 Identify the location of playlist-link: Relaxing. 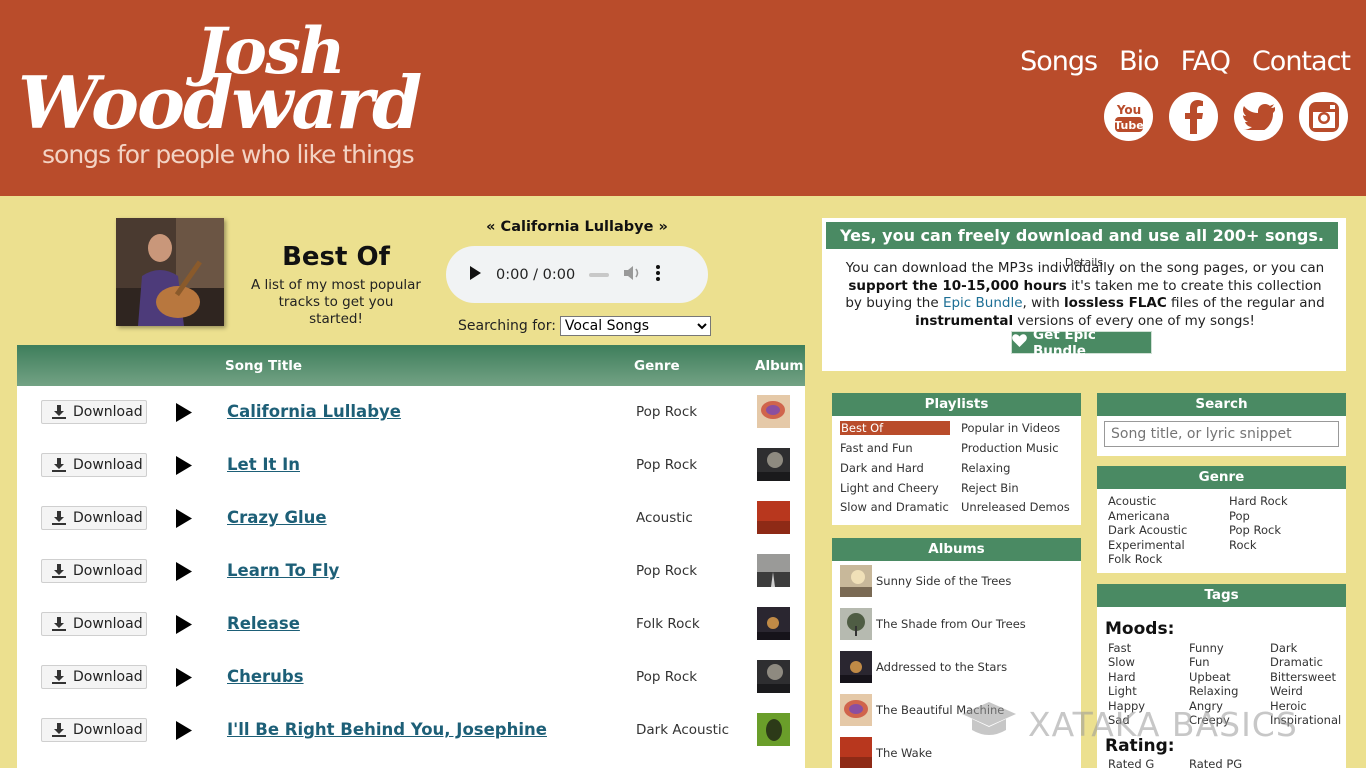
(985, 468).